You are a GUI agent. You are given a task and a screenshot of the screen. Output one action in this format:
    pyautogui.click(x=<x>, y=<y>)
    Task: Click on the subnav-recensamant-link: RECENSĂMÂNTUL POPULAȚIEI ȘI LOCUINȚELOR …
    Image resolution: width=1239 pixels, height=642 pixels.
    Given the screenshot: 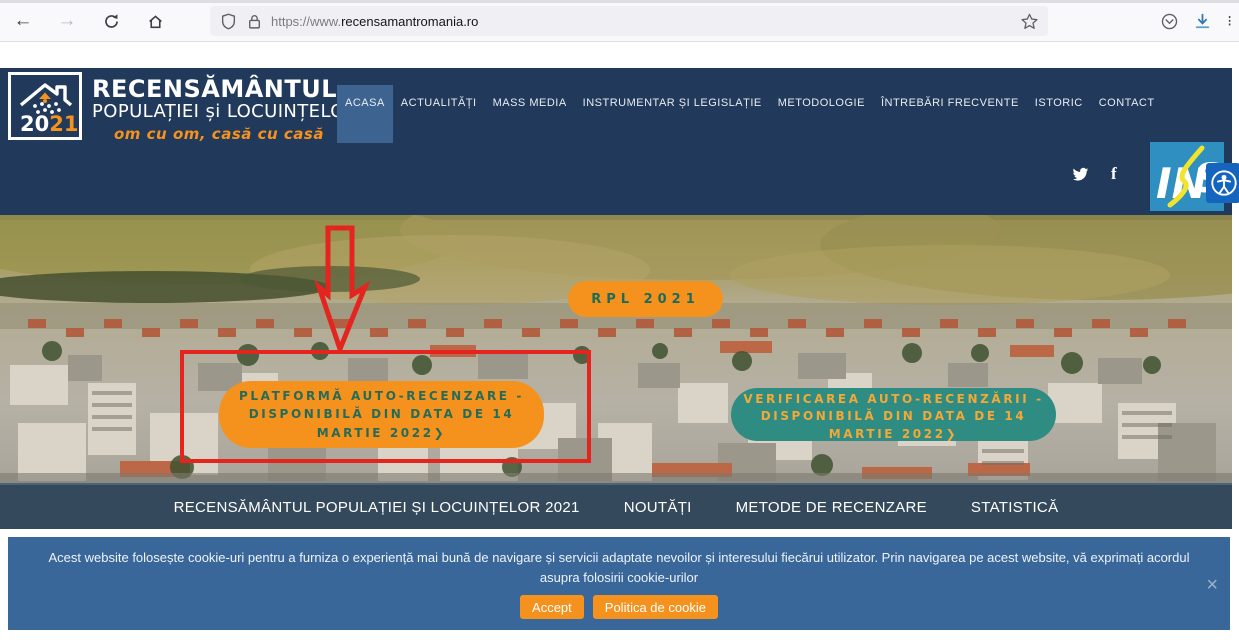 What is the action you would take?
    pyautogui.click(x=377, y=507)
    